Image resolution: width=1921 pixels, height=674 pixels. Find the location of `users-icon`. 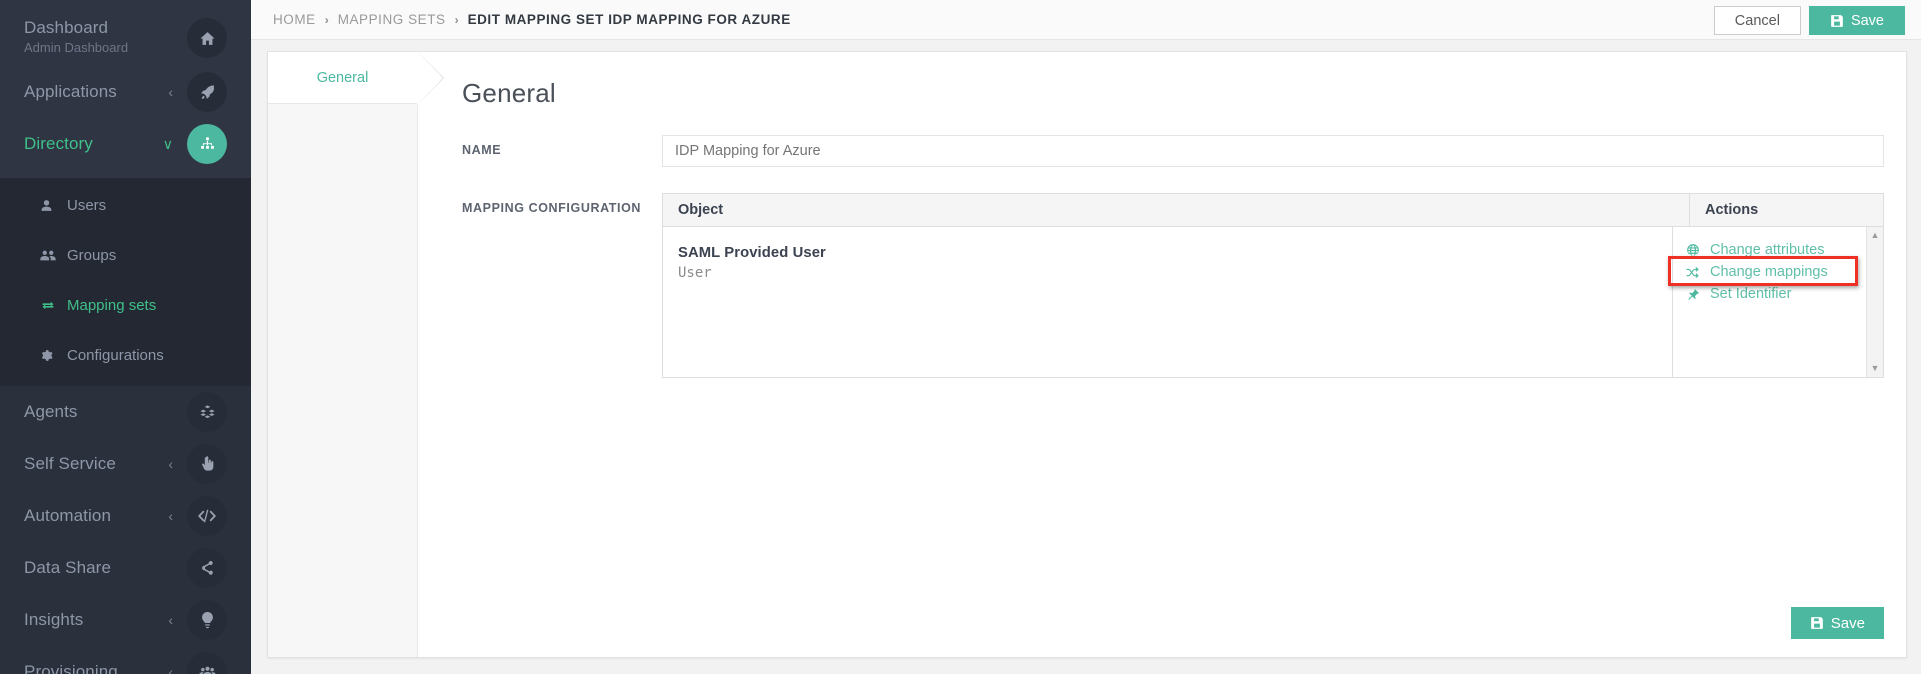

users-icon is located at coordinates (50, 255).